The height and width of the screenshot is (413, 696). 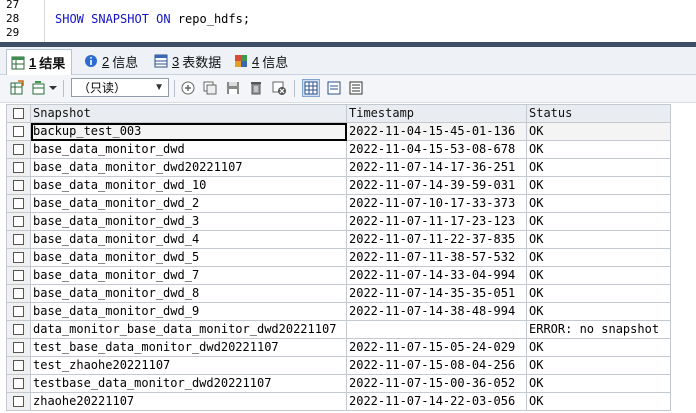 I want to click on cell-snapshot: base_data_monitor_dwd, so click(x=188, y=149).